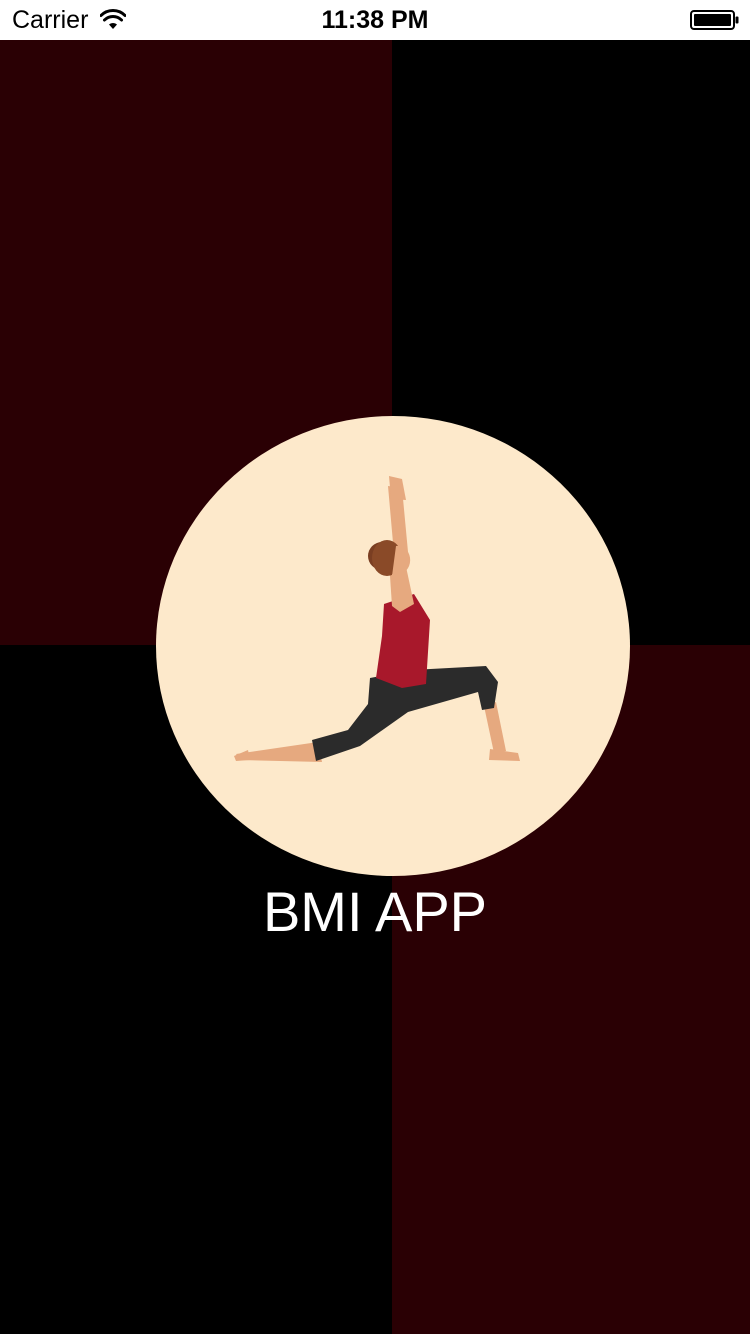 This screenshot has height=1334, width=750. I want to click on status-time: 11:38 PM, so click(375, 20).